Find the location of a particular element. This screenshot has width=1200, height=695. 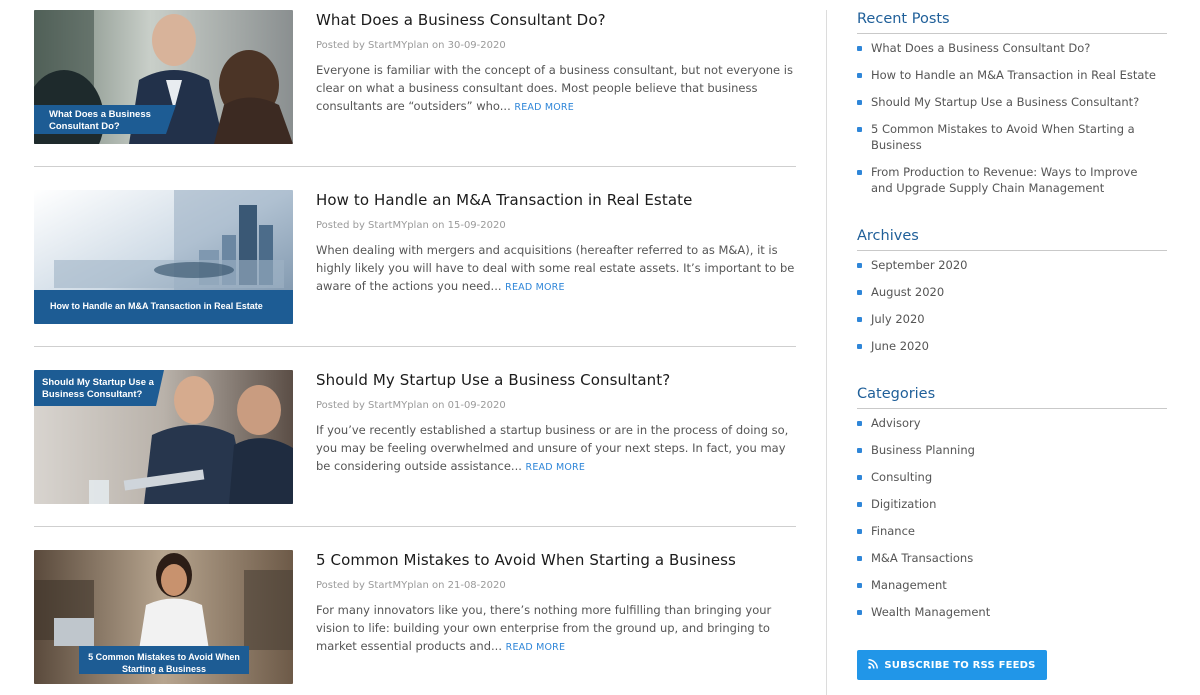

widget-title: Recent Posts is located at coordinates (1012, 22).